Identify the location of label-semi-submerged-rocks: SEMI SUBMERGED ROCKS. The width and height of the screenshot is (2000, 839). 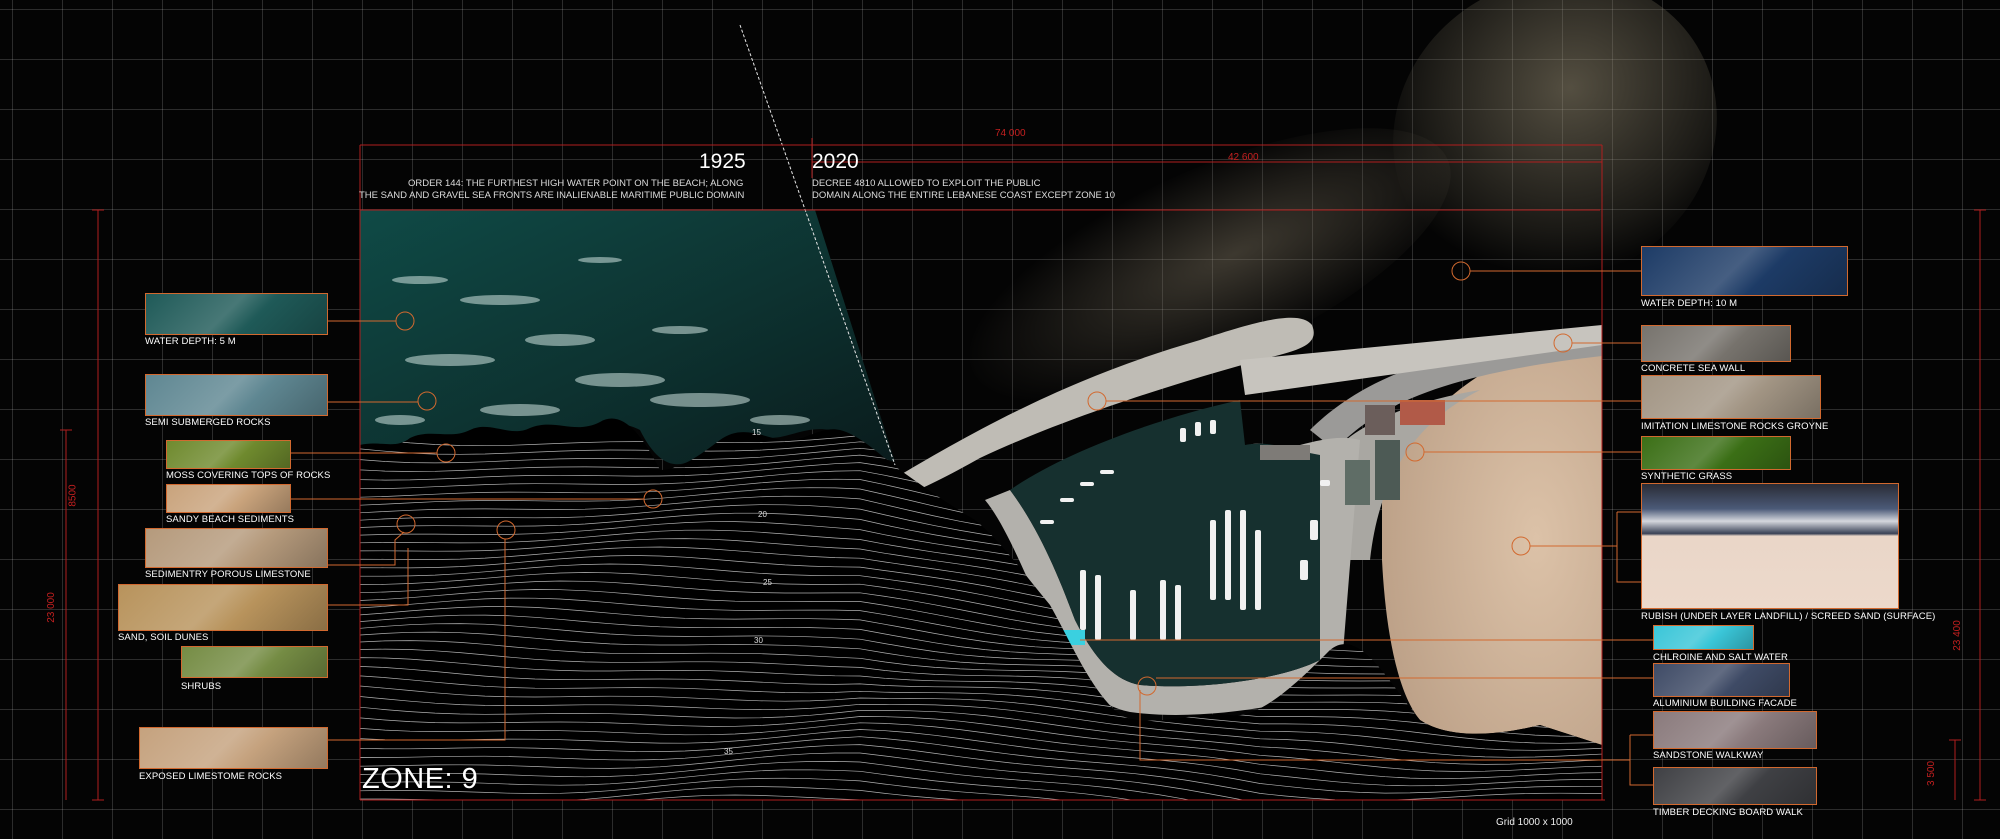
(208, 422).